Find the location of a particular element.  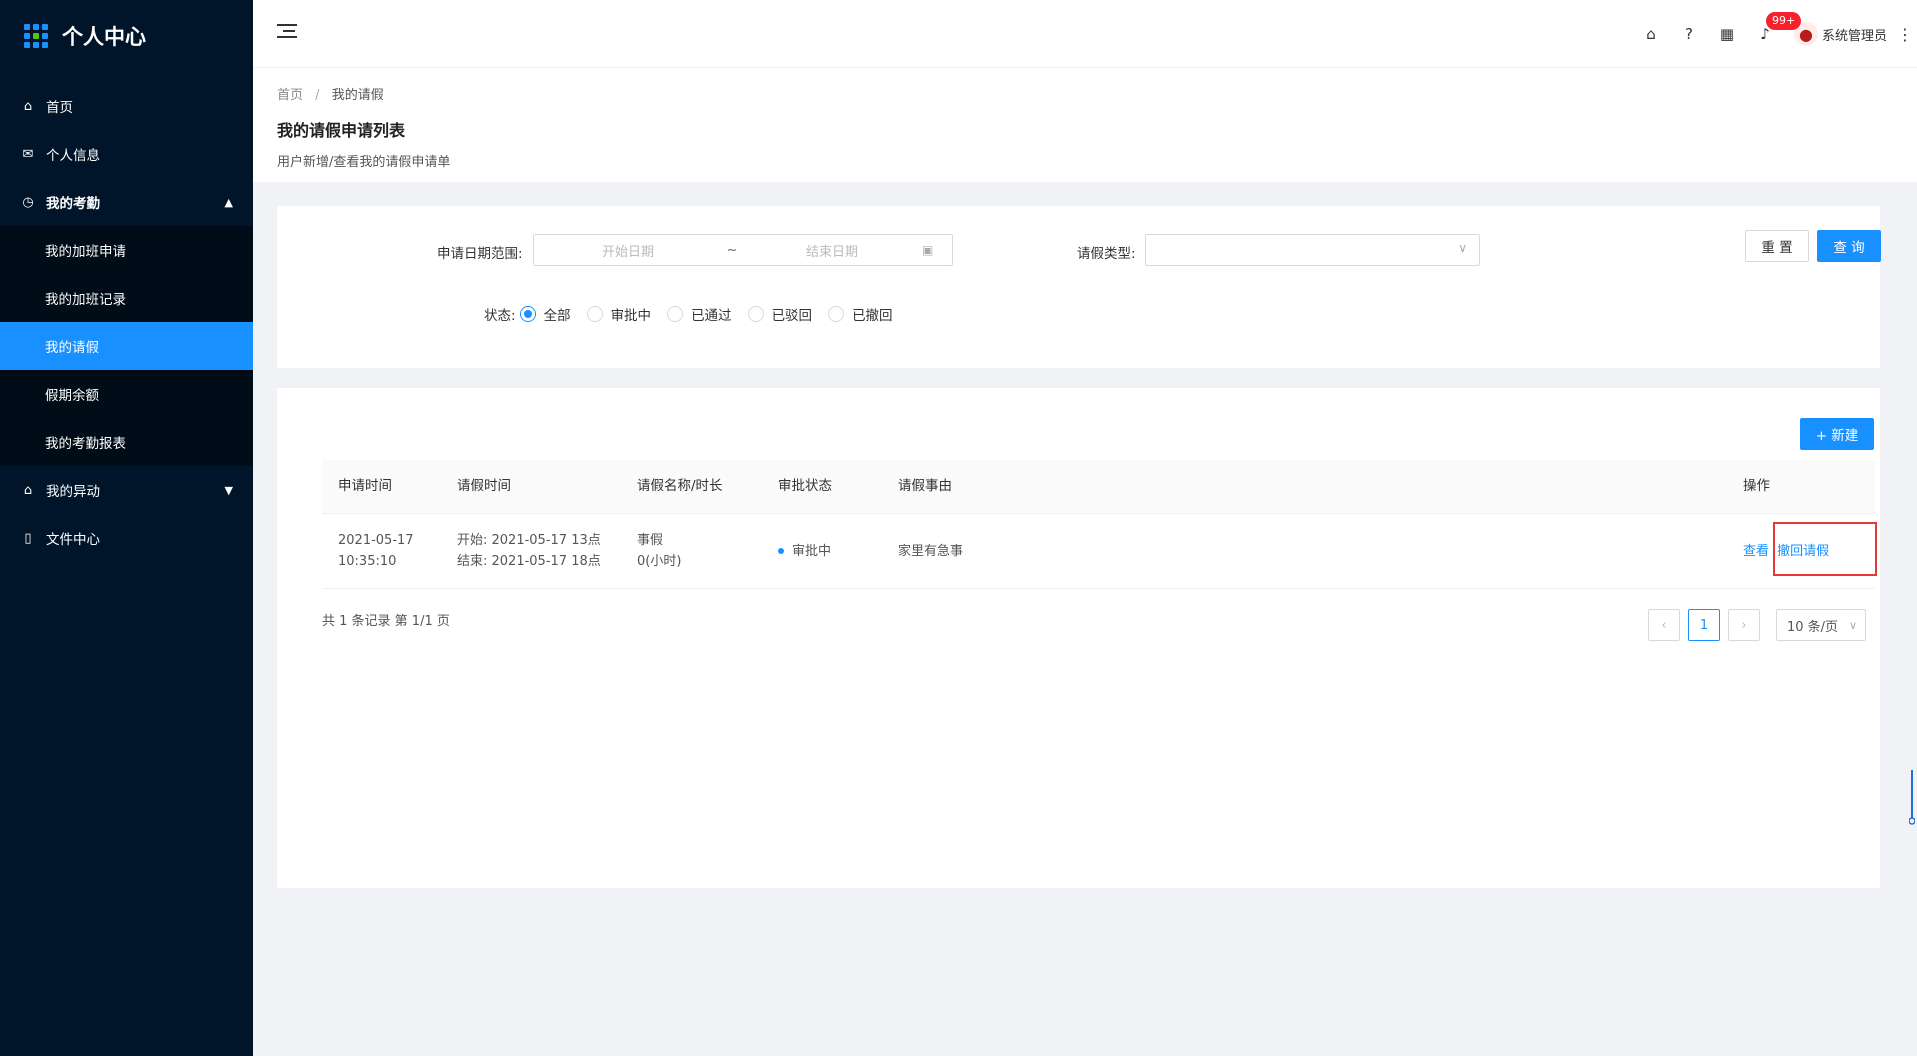

column-header: 操作 is located at coordinates (1756, 486).